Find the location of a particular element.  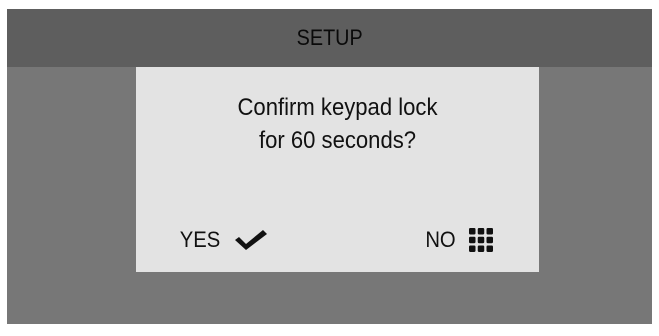

no-button: NO is located at coordinates (458, 240).